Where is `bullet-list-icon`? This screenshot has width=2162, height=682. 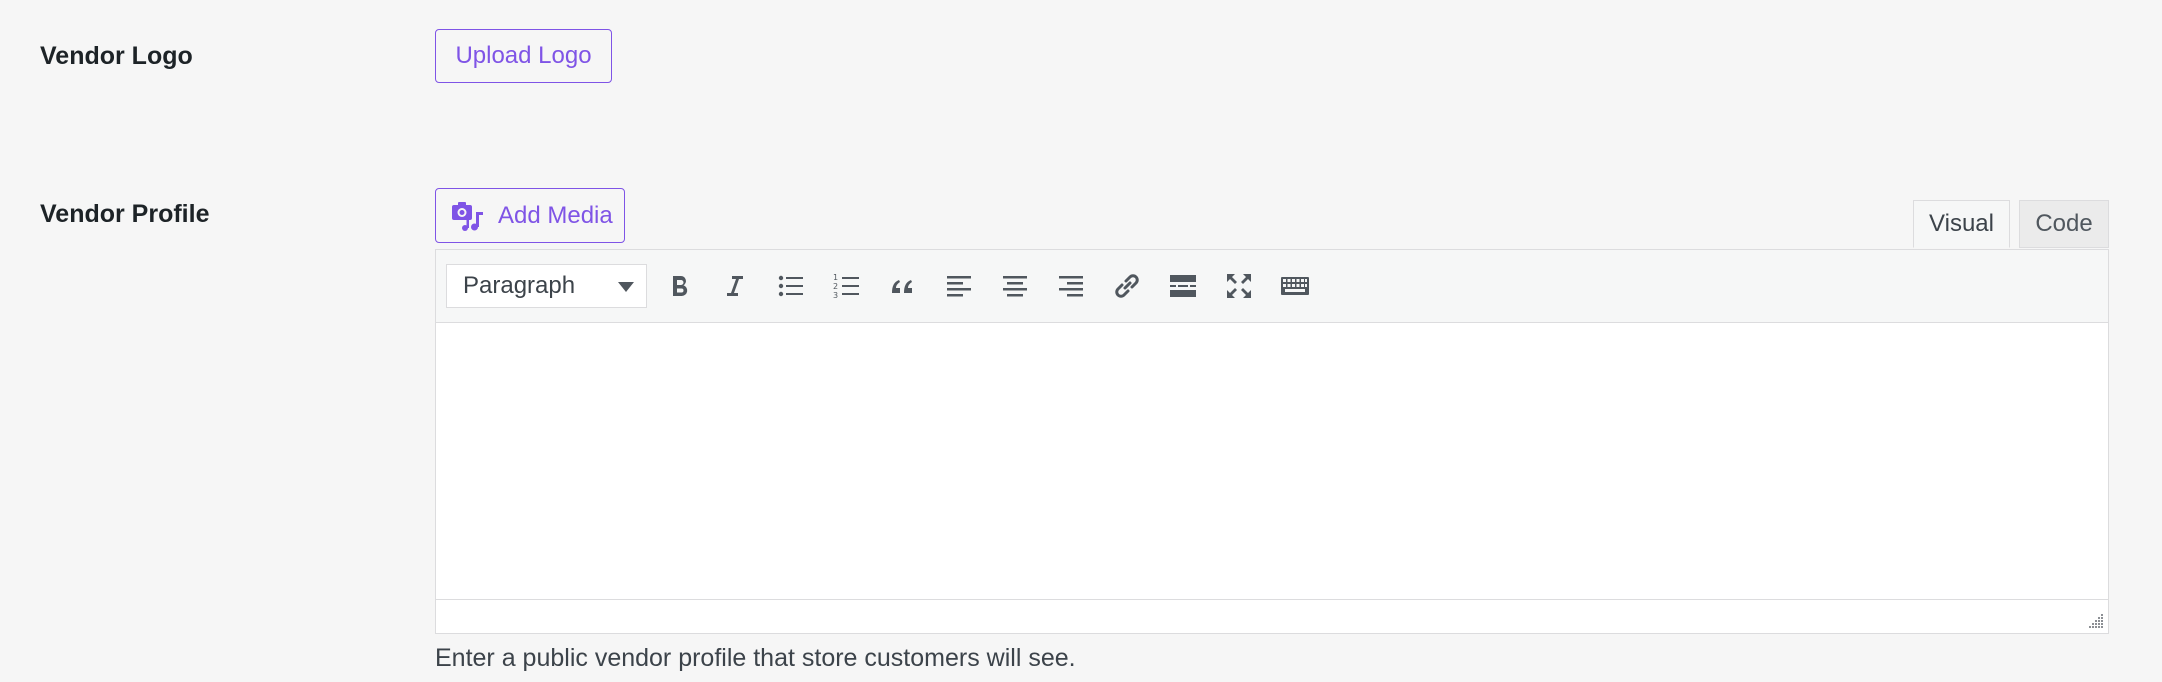
bullet-list-icon is located at coordinates (790, 286).